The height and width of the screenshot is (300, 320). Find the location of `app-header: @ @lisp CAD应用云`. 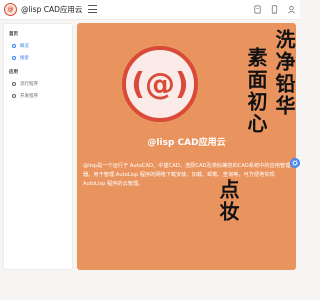

app-header: @ @lisp CAD应用云 is located at coordinates (150, 10).